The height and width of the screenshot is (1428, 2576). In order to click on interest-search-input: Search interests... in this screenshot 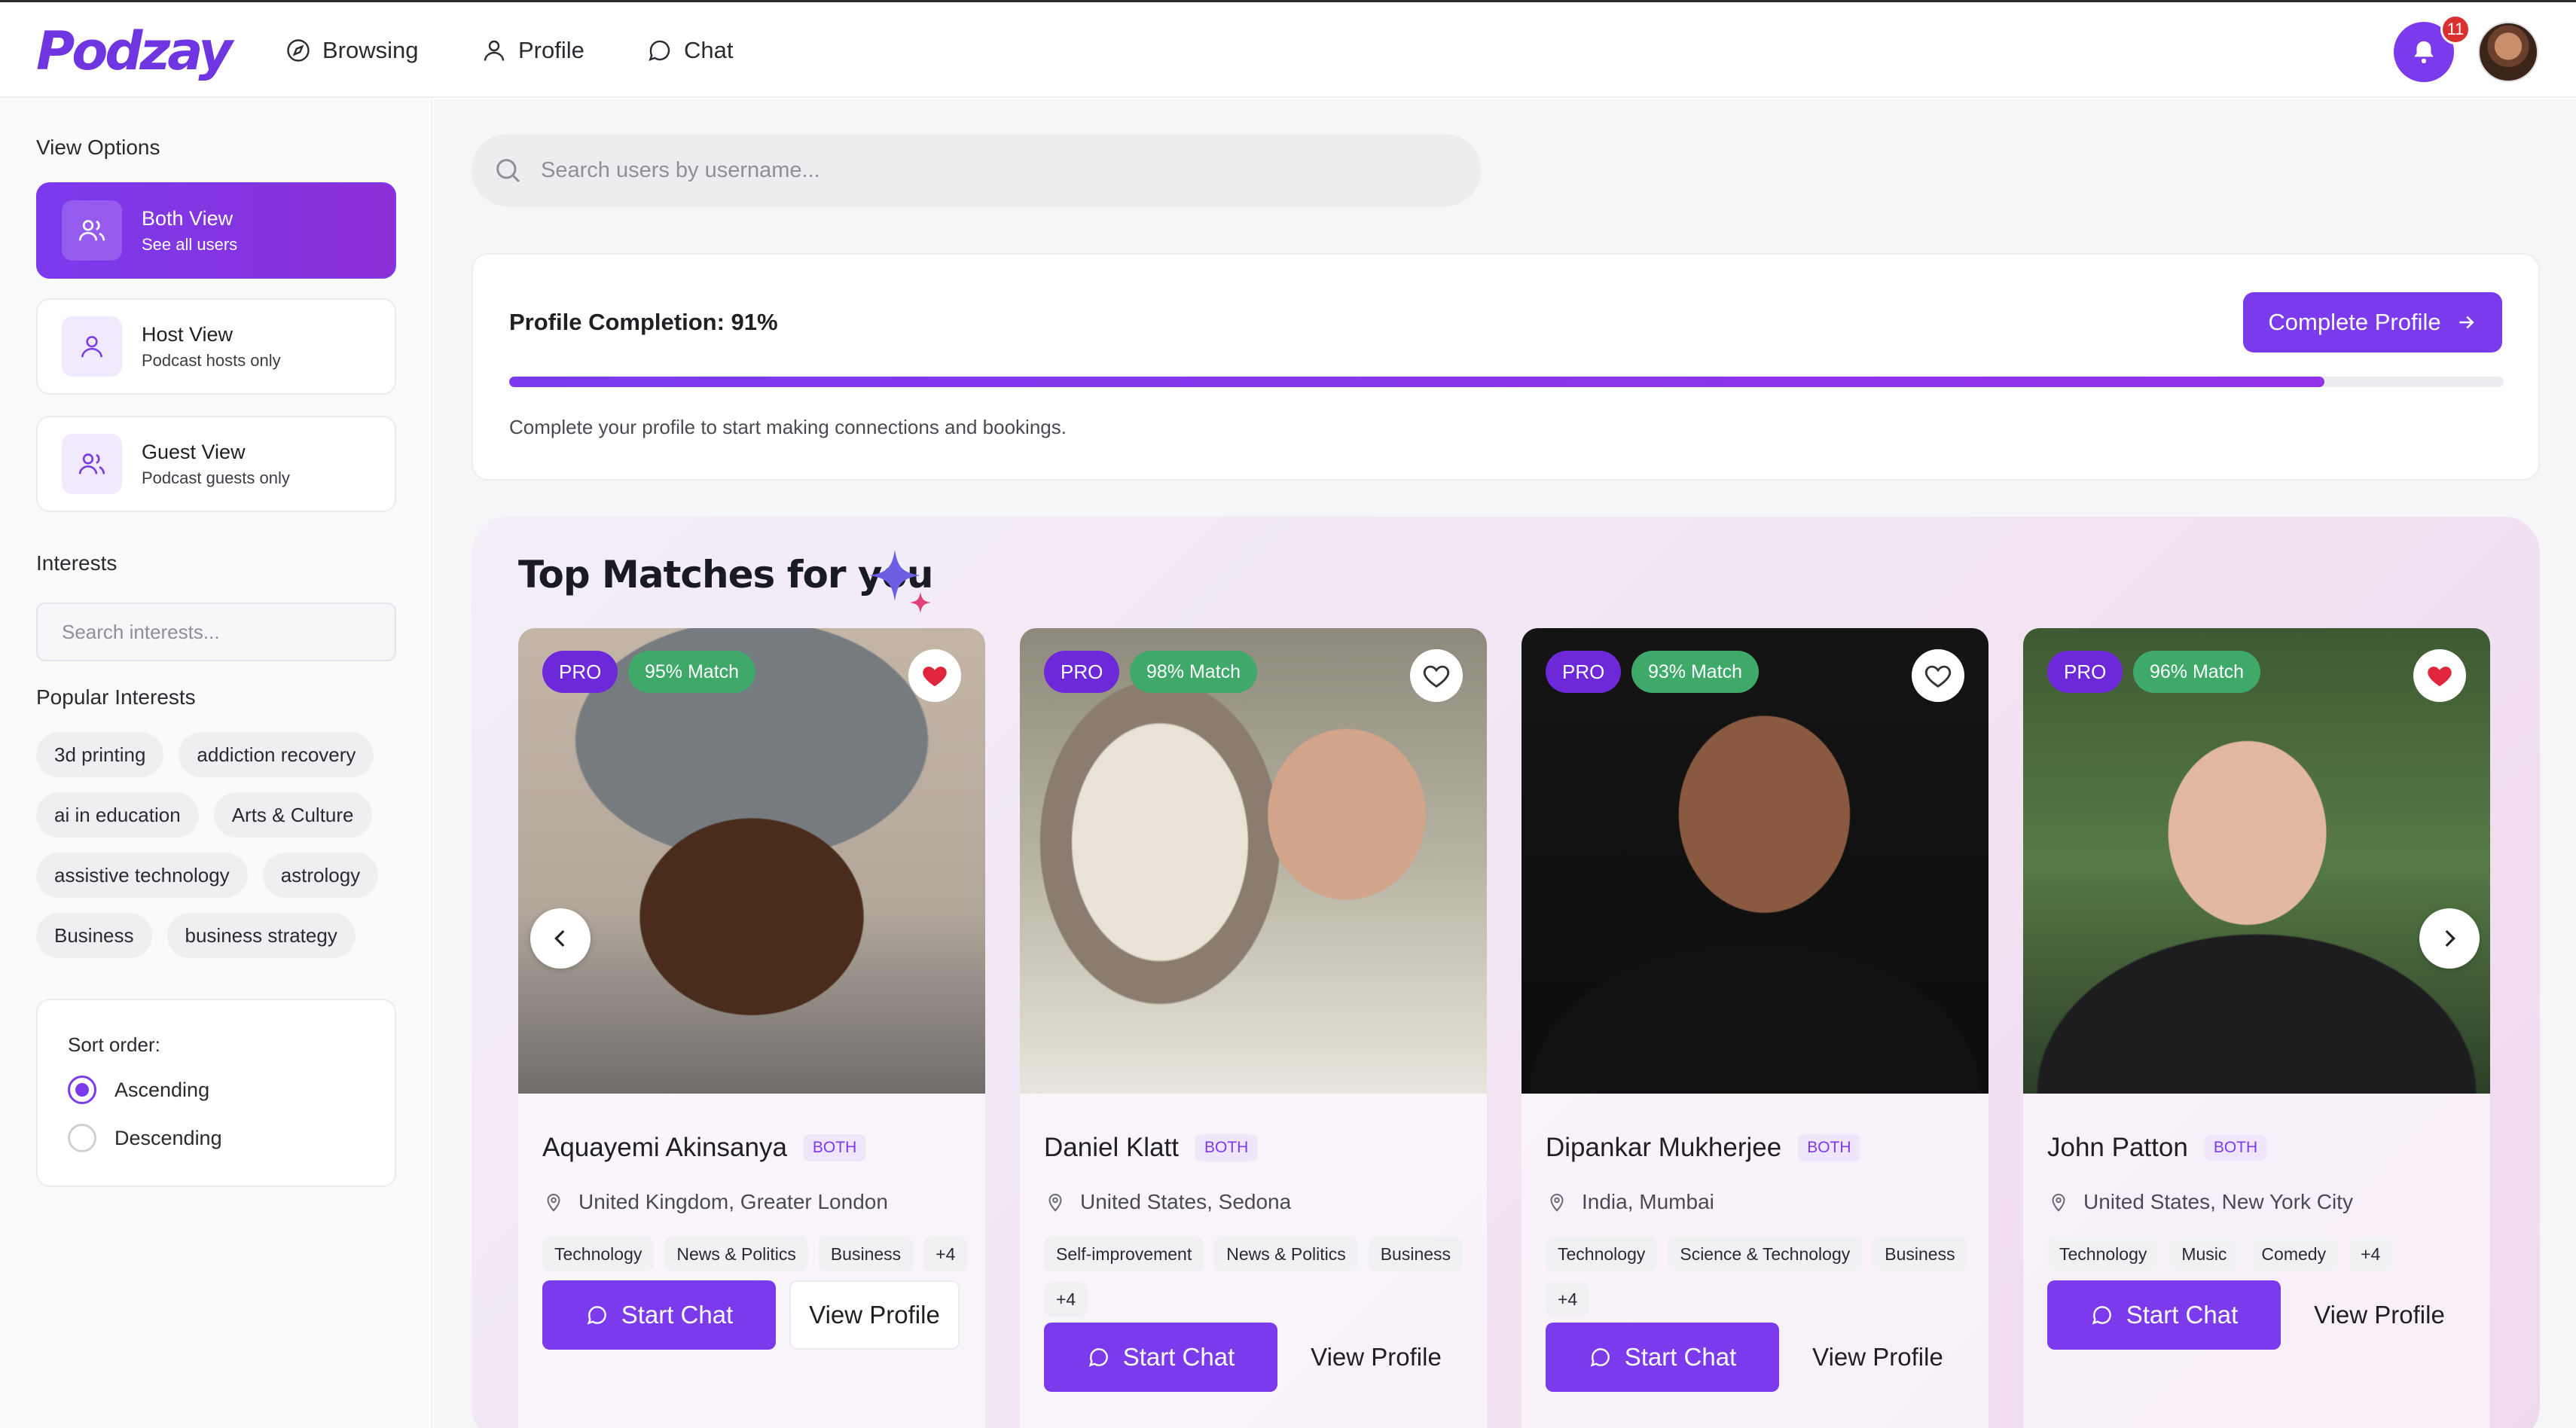, I will do `click(216, 632)`.